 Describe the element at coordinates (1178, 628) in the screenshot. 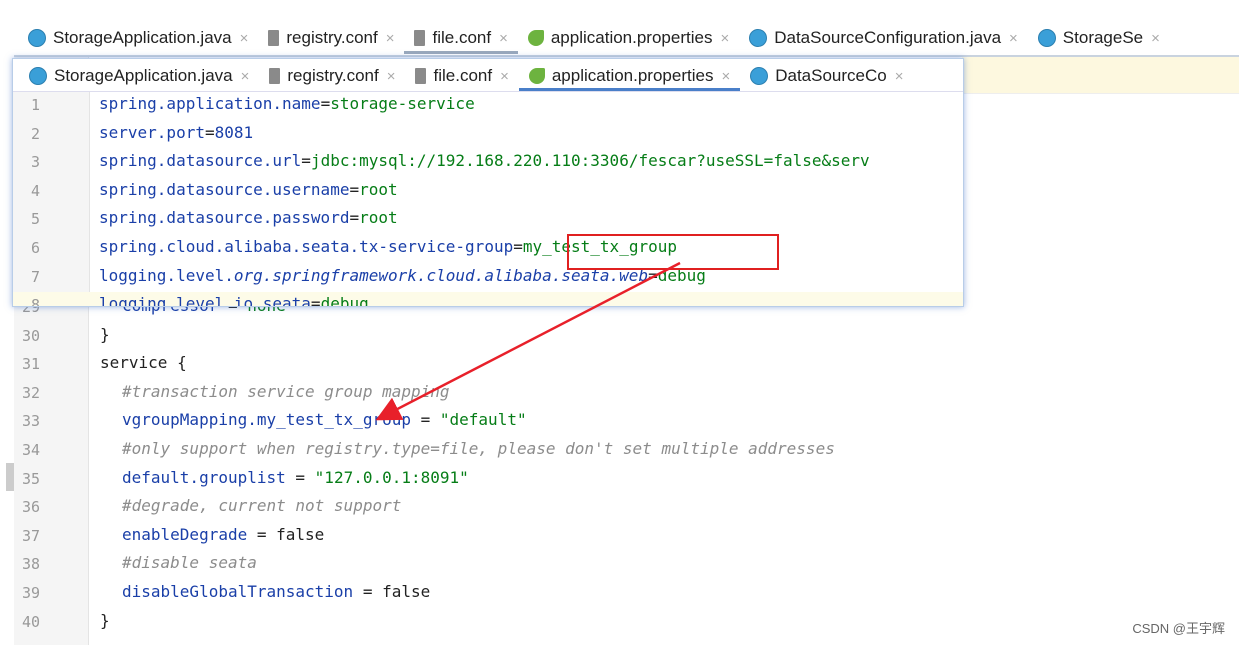

I see `watermark: CSDN @王宇辉` at that location.